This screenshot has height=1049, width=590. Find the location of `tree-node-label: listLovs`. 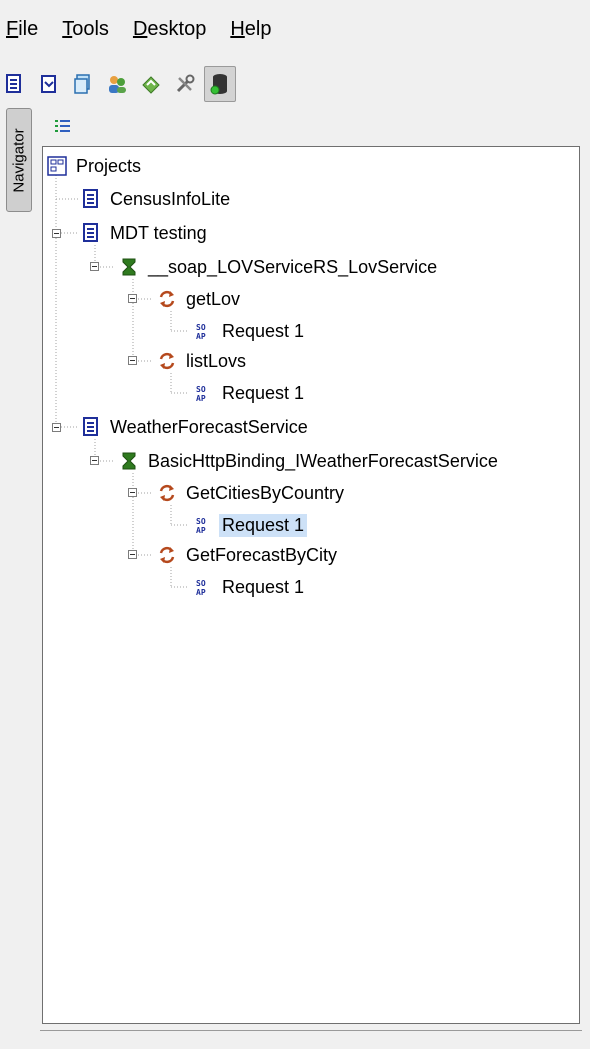

tree-node-label: listLovs is located at coordinates (216, 360).